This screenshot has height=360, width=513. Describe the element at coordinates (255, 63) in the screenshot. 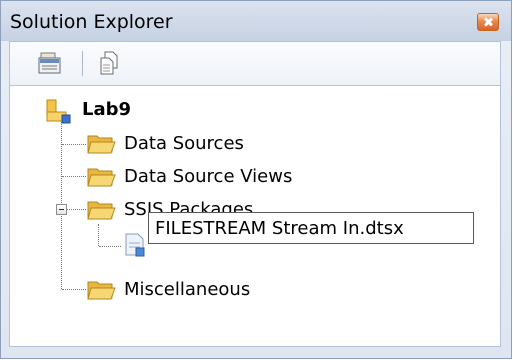

I see `toolbar` at that location.